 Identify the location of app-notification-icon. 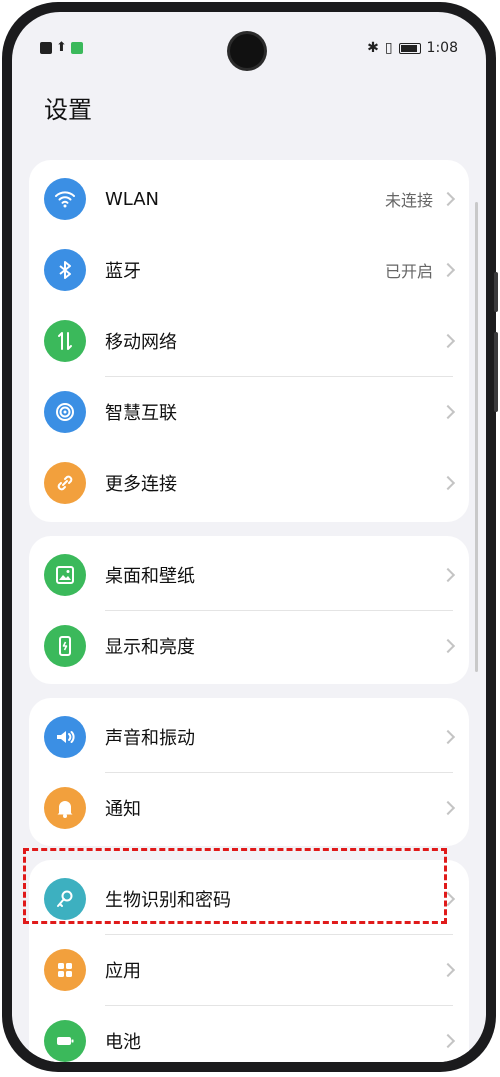
(76, 47).